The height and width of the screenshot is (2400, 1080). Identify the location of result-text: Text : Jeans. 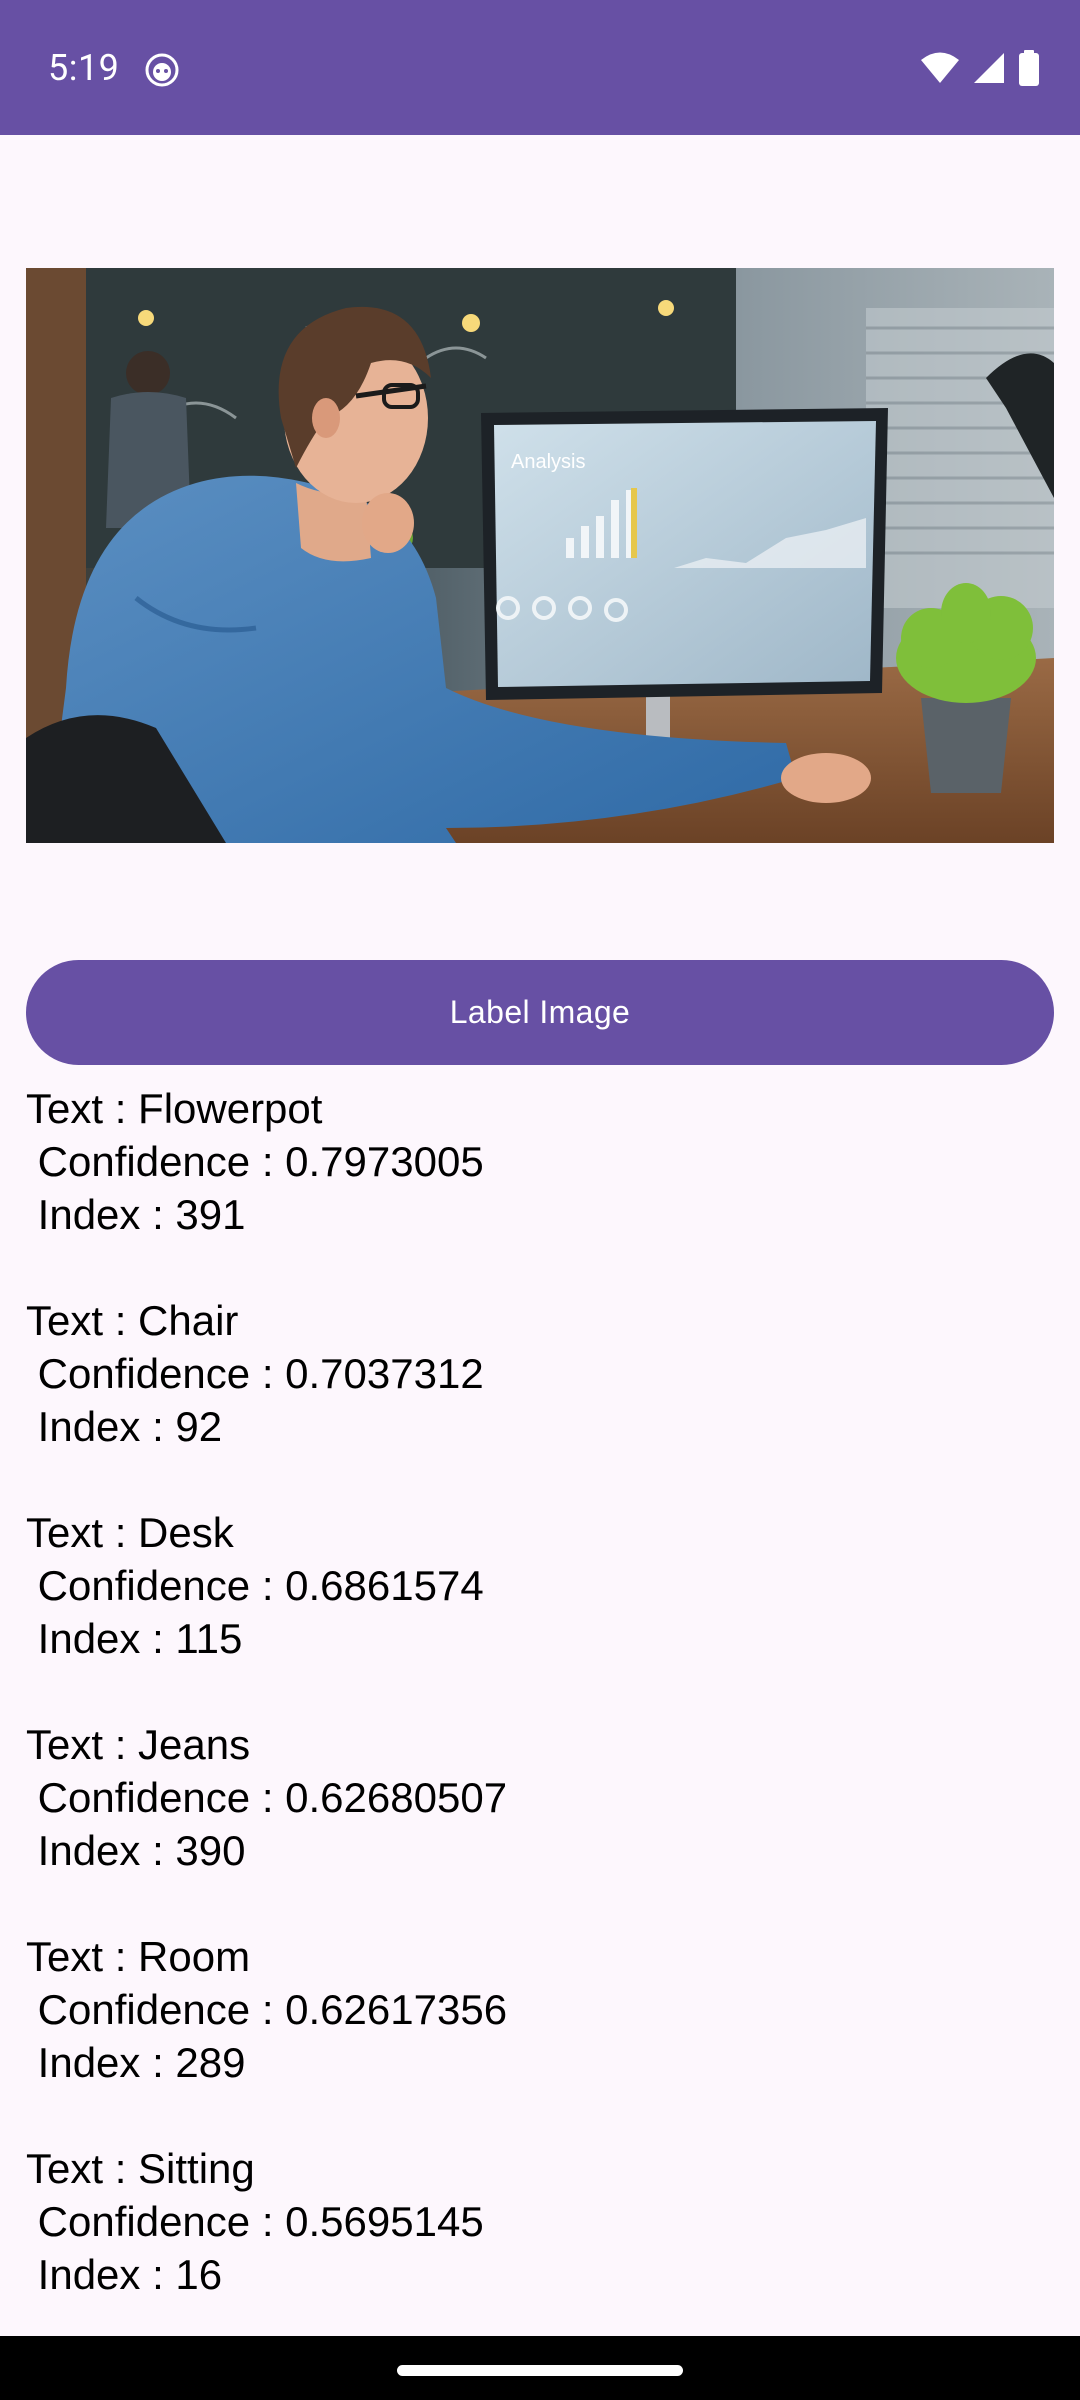
(138, 1744).